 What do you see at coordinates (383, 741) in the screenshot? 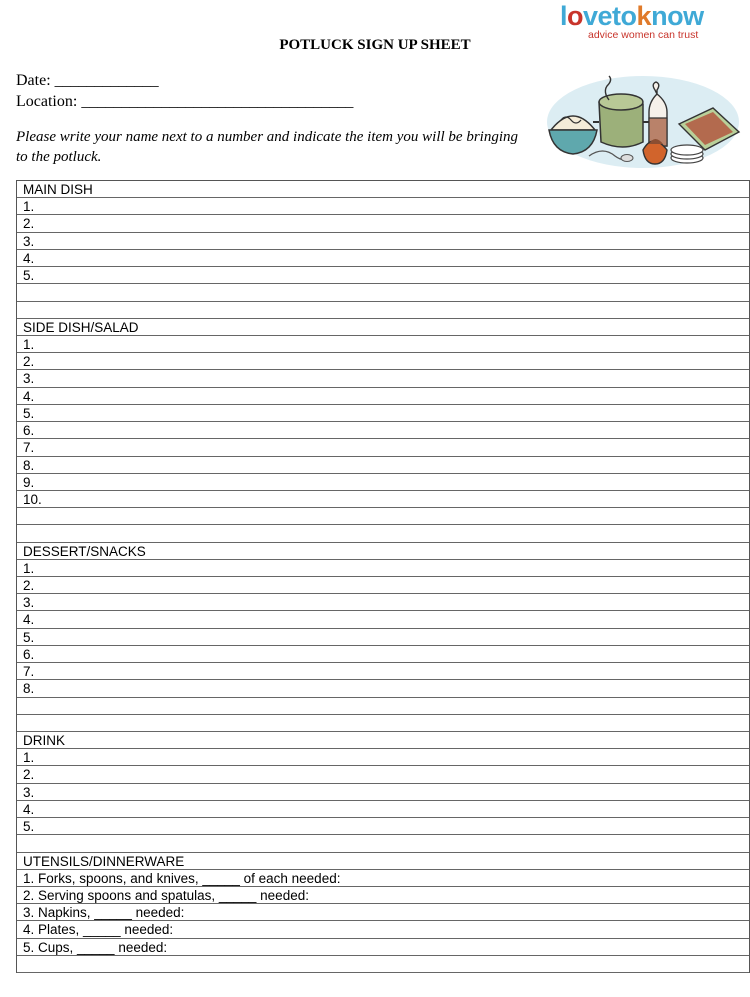
I see `section-header-drink: DRINK` at bounding box center [383, 741].